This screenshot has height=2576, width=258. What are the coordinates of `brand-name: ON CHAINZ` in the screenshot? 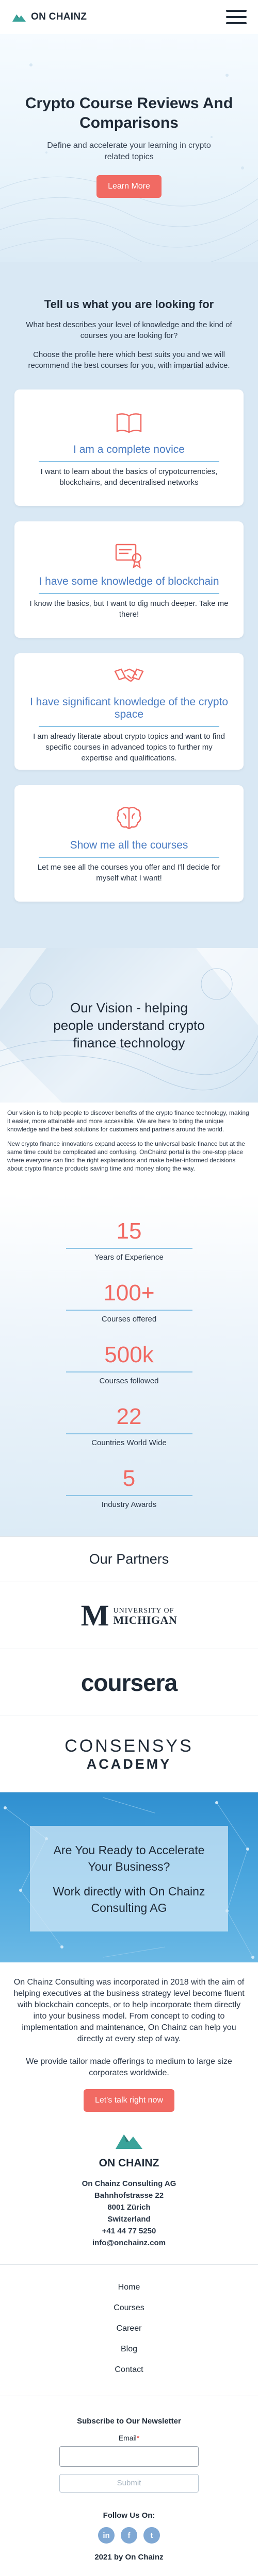 It's located at (59, 16).